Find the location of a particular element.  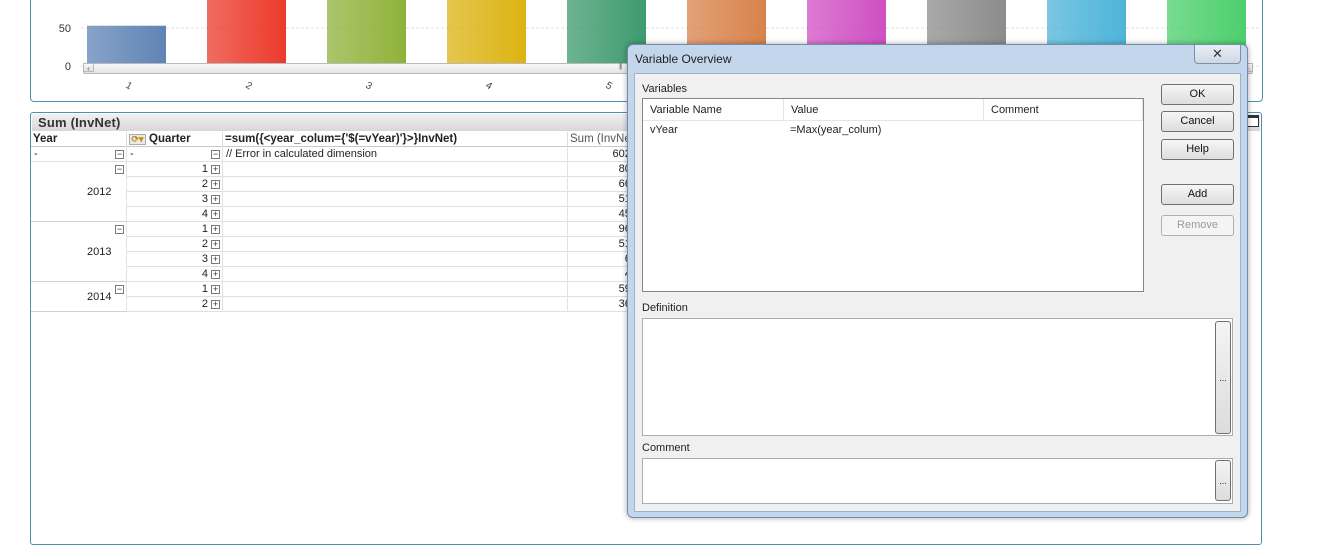

year-label: 2012 is located at coordinates (99, 192).